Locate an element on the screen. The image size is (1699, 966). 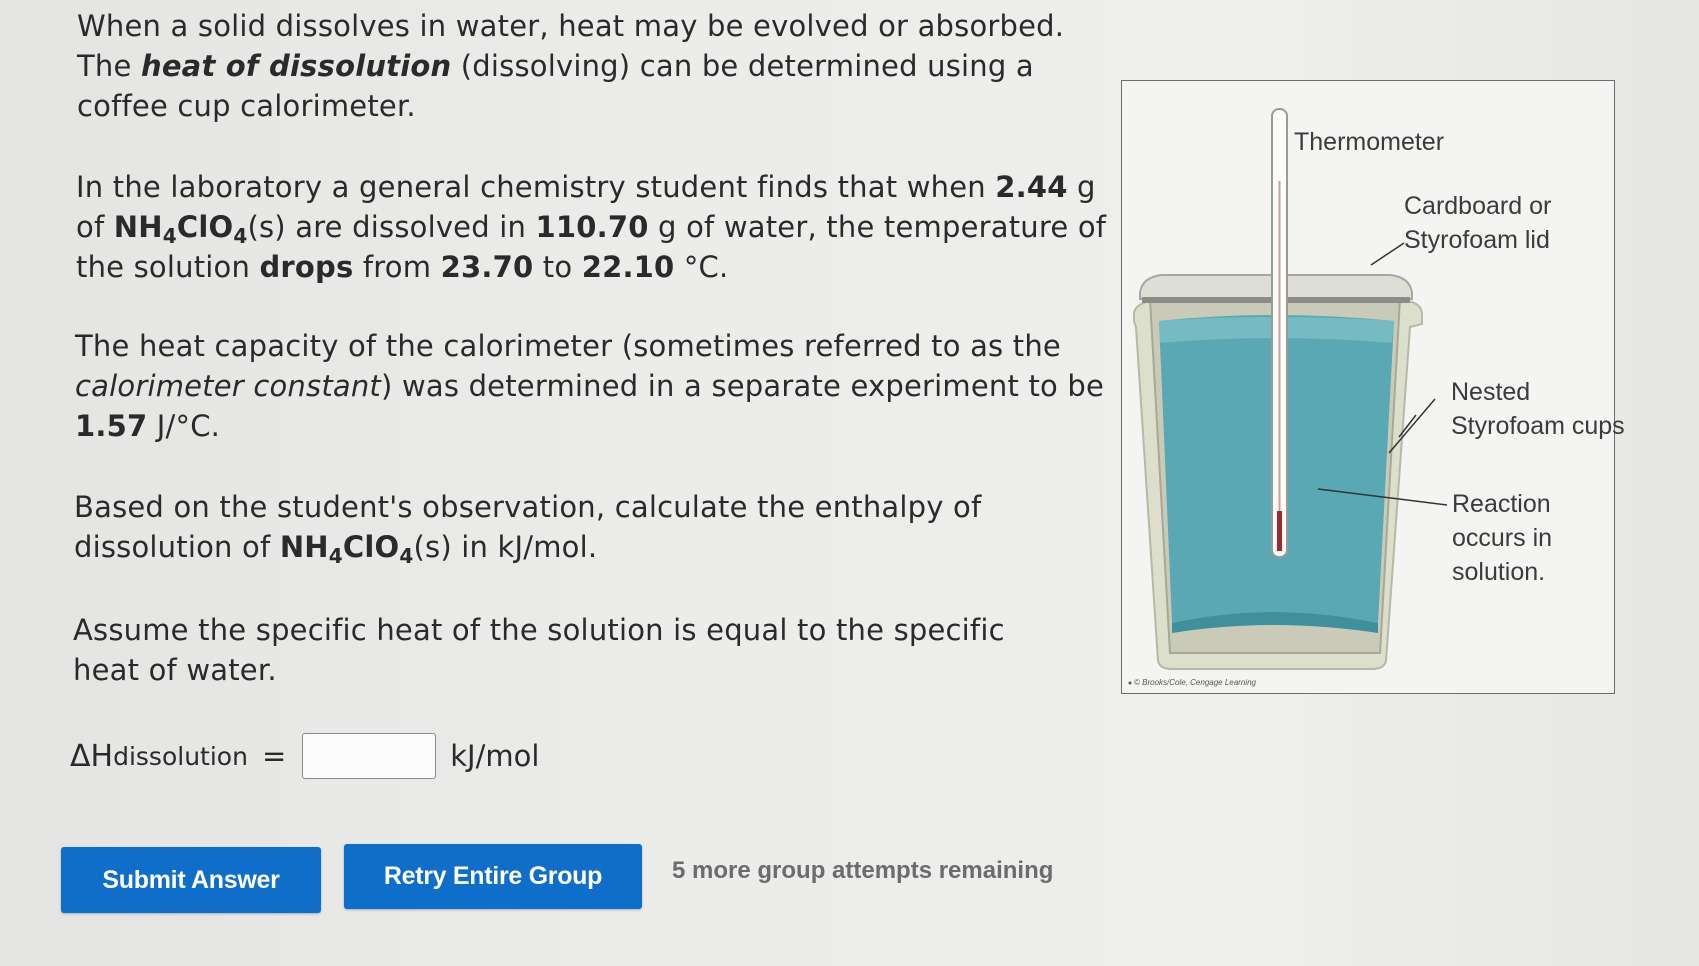
compound-formula: NH4ClO4 is located at coordinates (180, 229).